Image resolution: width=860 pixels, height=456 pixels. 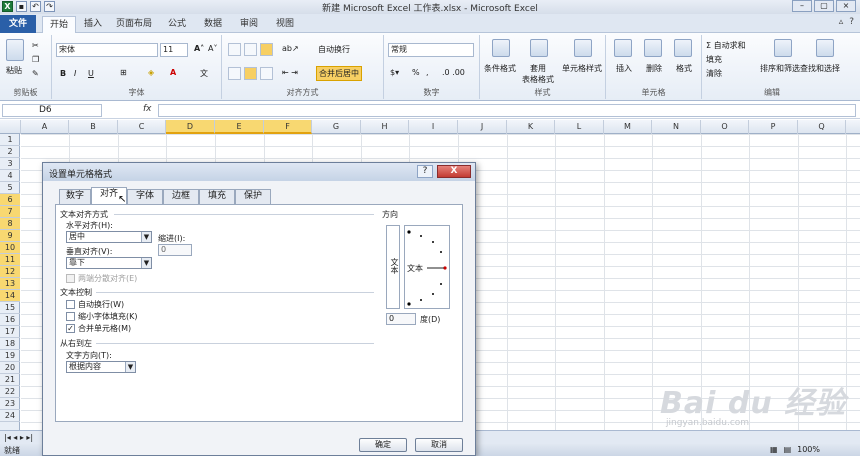 What do you see at coordinates (416, 72) in the screenshot?
I see `percent-icon: %` at bounding box center [416, 72].